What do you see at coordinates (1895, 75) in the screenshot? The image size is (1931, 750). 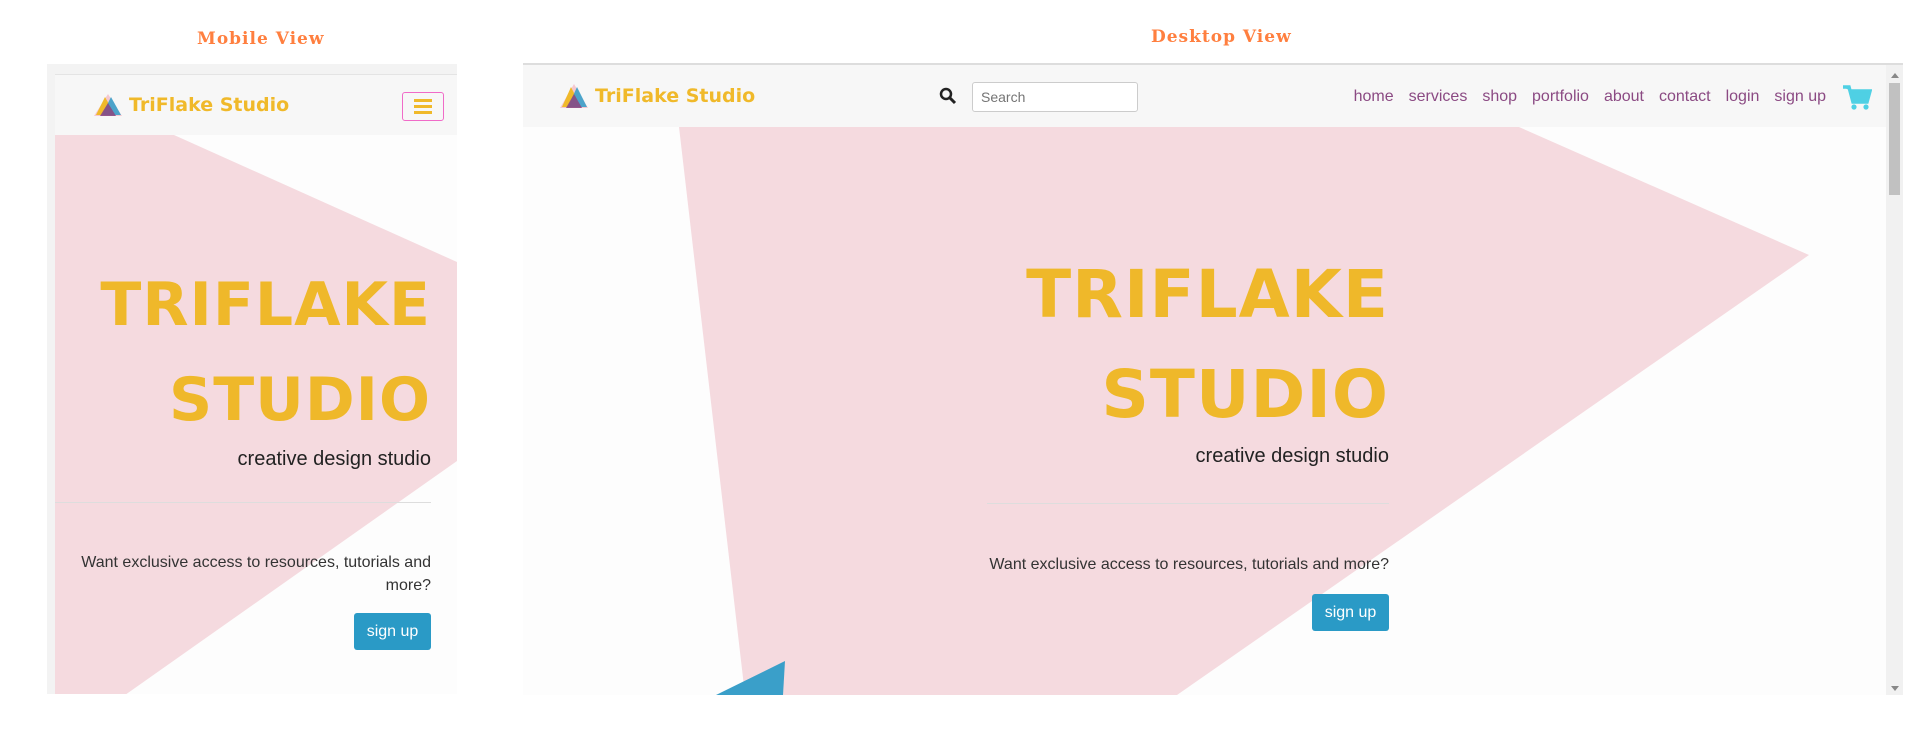 I see `scroll-up-arrow` at bounding box center [1895, 75].